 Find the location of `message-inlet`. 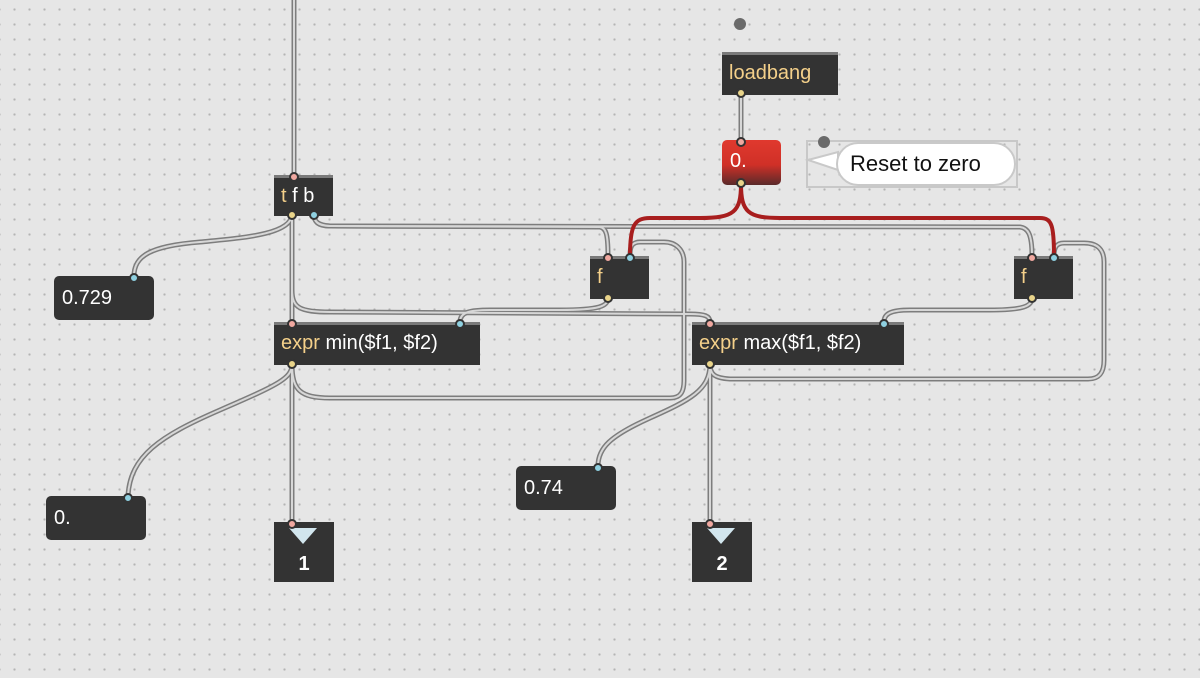

message-inlet is located at coordinates (741, 142).